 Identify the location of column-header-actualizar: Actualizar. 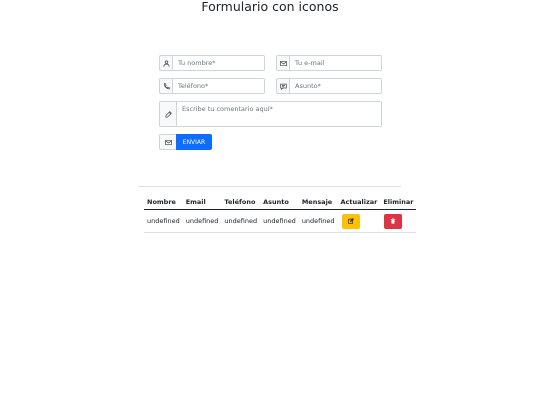
(359, 202).